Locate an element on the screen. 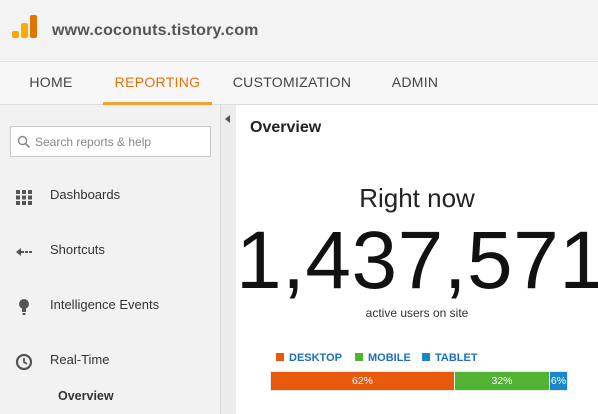  collapse-arrow-icon is located at coordinates (227, 119).